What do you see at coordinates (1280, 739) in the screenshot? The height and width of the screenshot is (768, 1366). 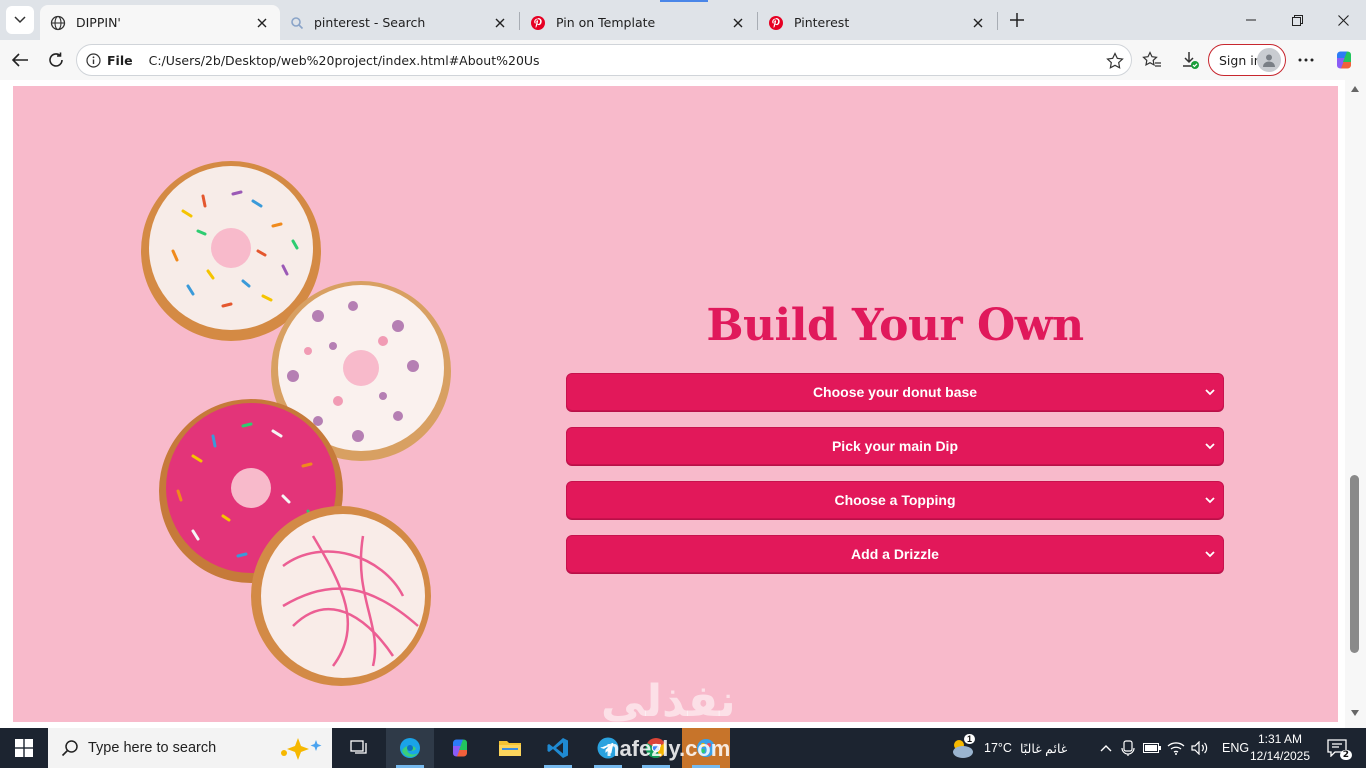 I see `clock-time: 1:31 AM` at bounding box center [1280, 739].